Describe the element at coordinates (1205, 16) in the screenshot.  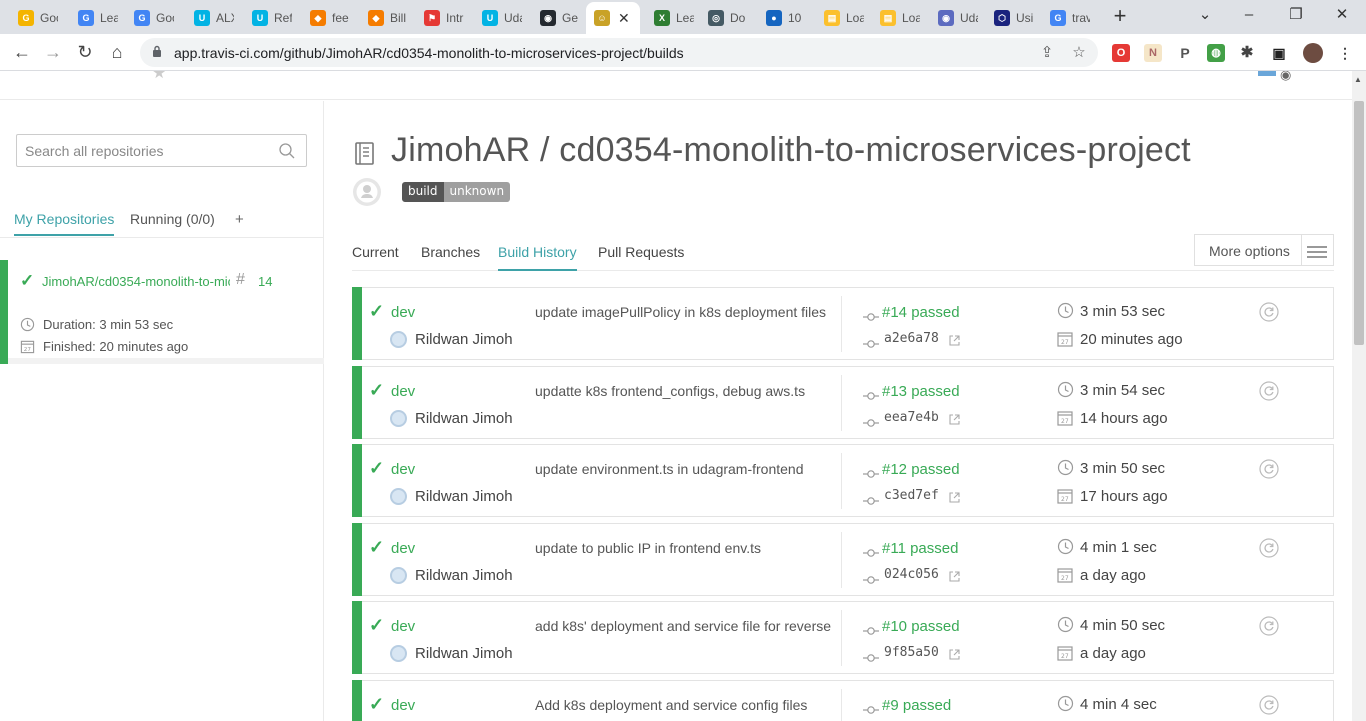
I see `tab-search-icon: ⌄` at that location.